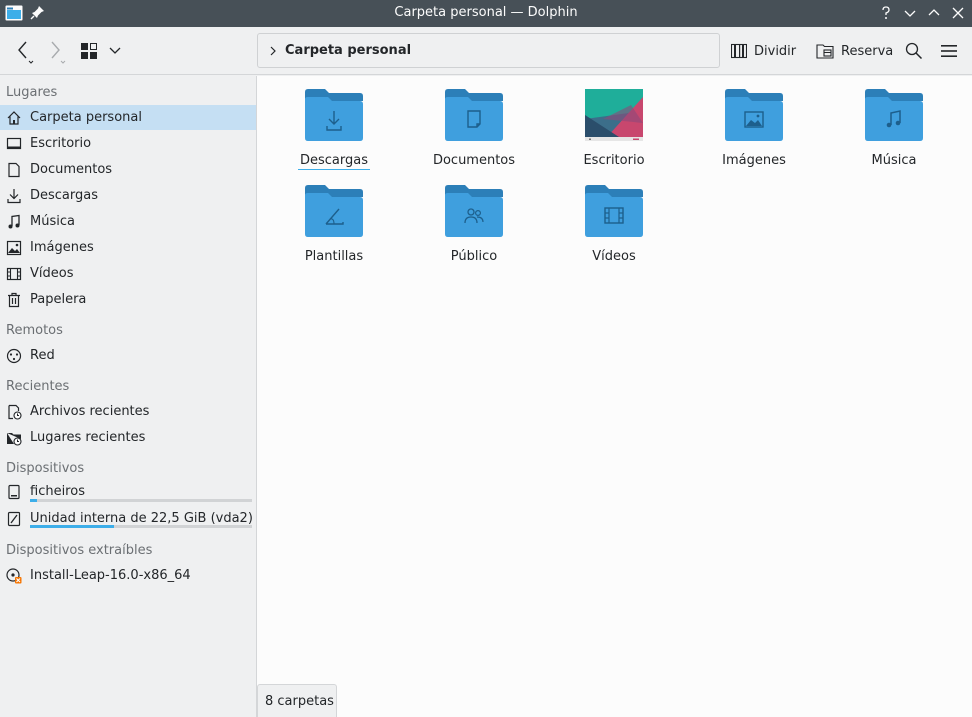  I want to click on hamburger-menu-button, so click(949, 51).